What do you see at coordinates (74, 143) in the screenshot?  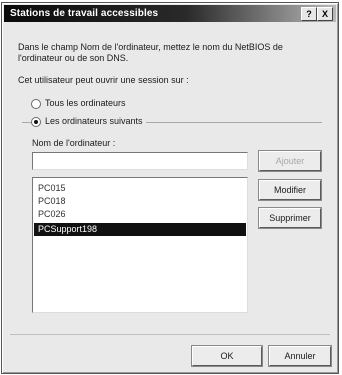 I see `computer-name-label: Nom de l'ordinateur :` at bounding box center [74, 143].